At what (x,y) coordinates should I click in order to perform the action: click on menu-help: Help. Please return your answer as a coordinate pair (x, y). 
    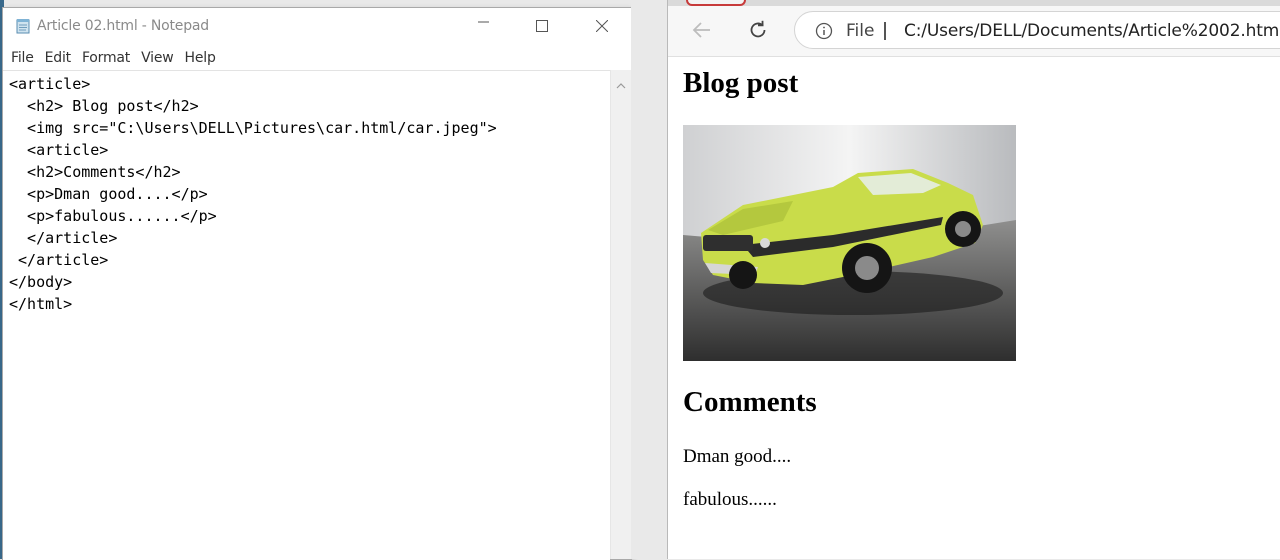
    Looking at the image, I should click on (201, 57).